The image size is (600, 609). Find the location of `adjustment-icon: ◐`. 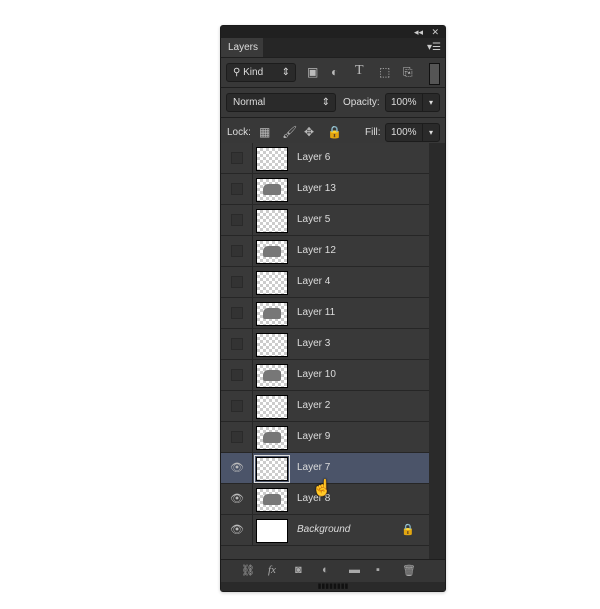

adjustment-icon: ◐ is located at coordinates (325, 570).